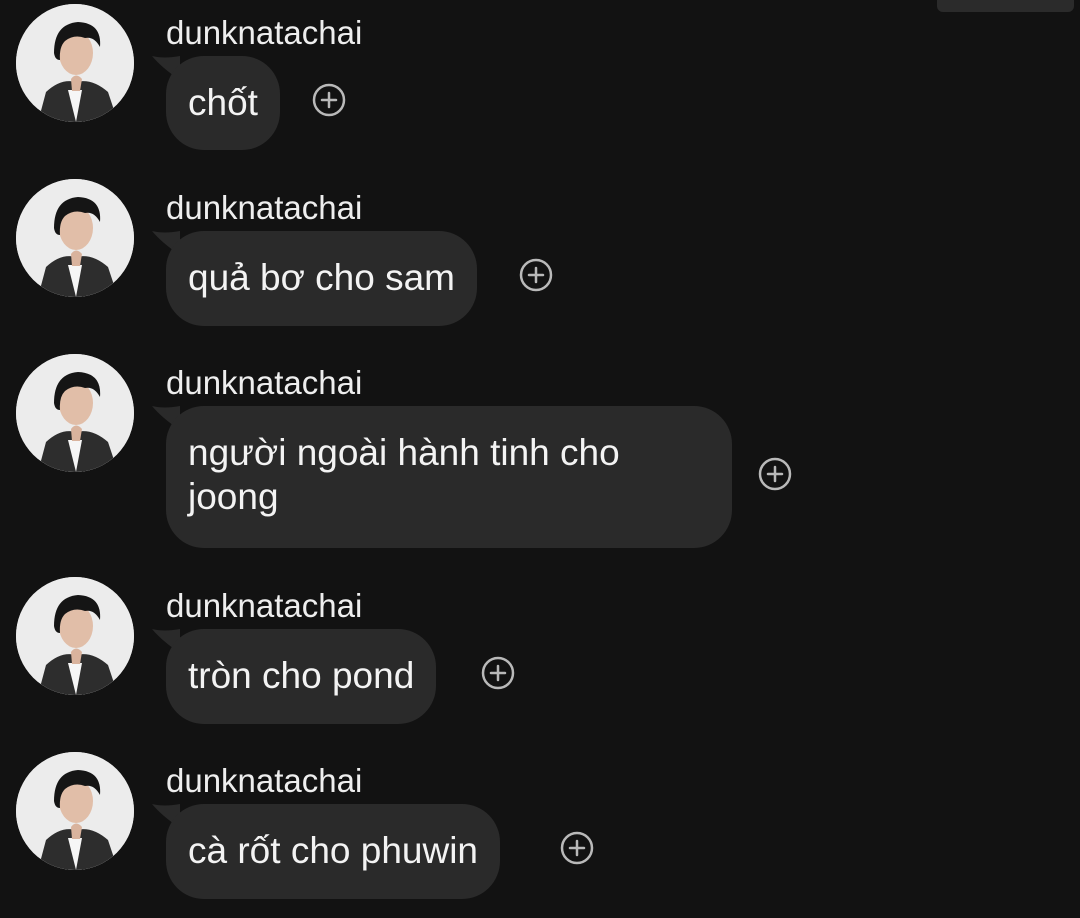 This screenshot has width=1080, height=918. What do you see at coordinates (301, 676) in the screenshot?
I see `message-bubble: tròn cho pond` at bounding box center [301, 676].